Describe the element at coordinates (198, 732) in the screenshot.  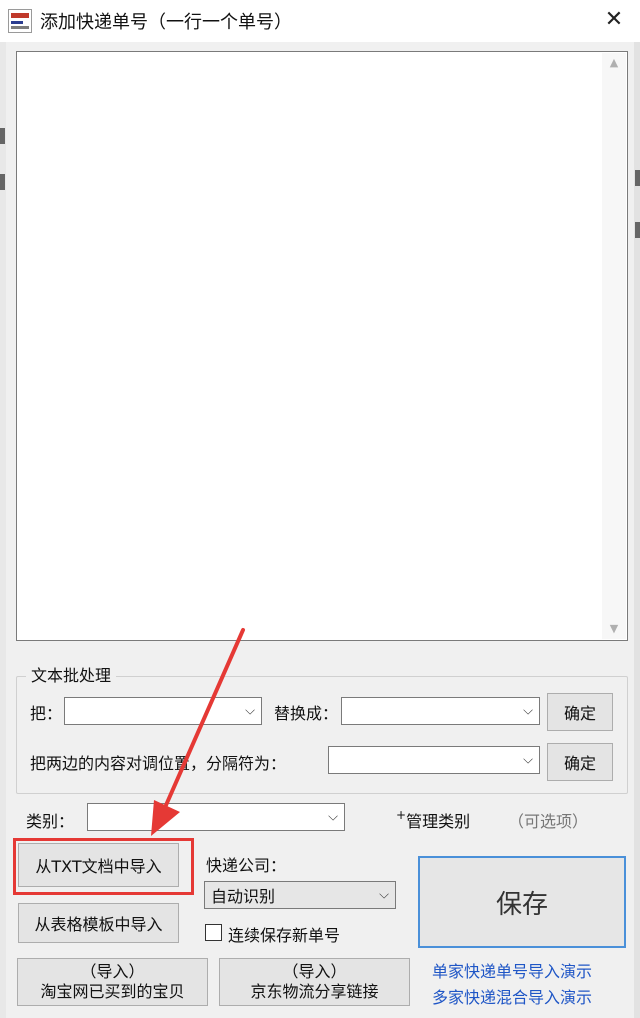
I see `annotation-arrow` at that location.